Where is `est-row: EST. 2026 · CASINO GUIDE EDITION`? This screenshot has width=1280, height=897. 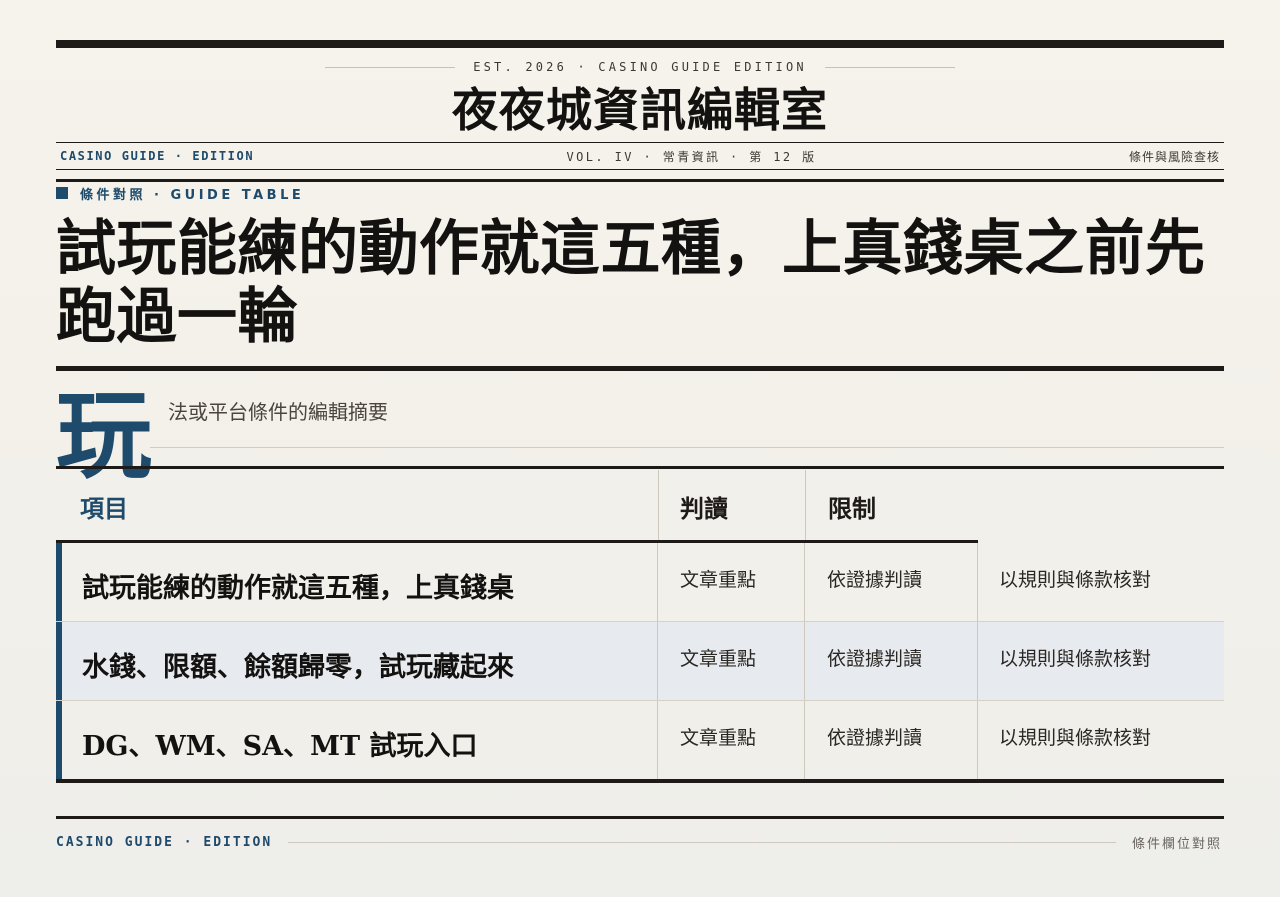 est-row: EST. 2026 · CASINO GUIDE EDITION is located at coordinates (640, 67).